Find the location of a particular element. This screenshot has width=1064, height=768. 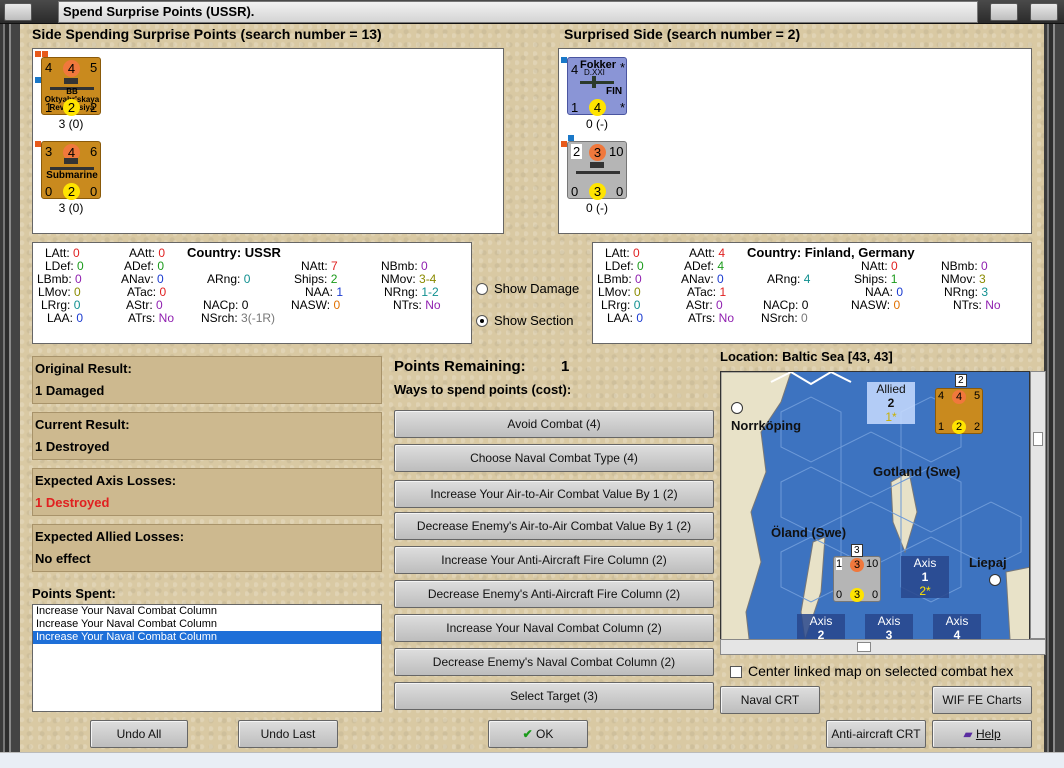

undo-last-button: Undo Last is located at coordinates (288, 734).